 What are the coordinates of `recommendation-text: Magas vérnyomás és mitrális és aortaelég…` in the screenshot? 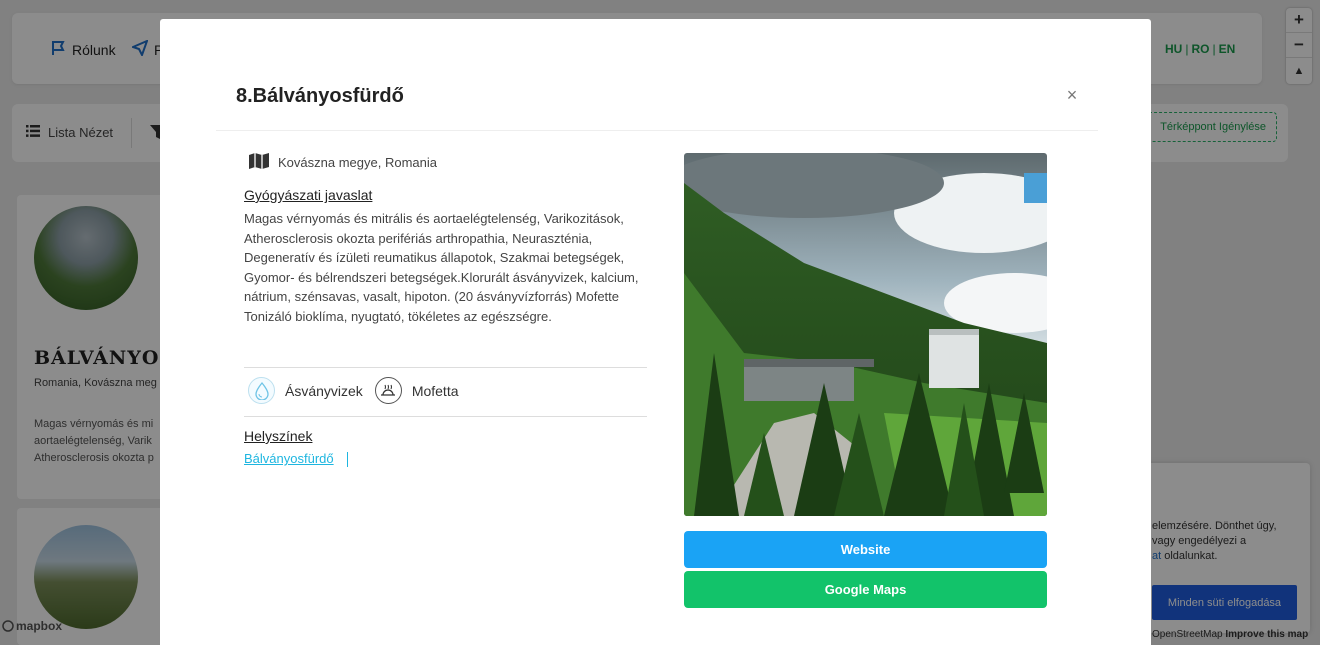 It's located at (441, 267).